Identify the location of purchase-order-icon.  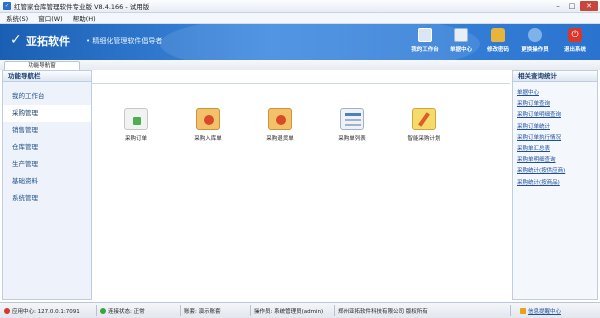
(136, 119).